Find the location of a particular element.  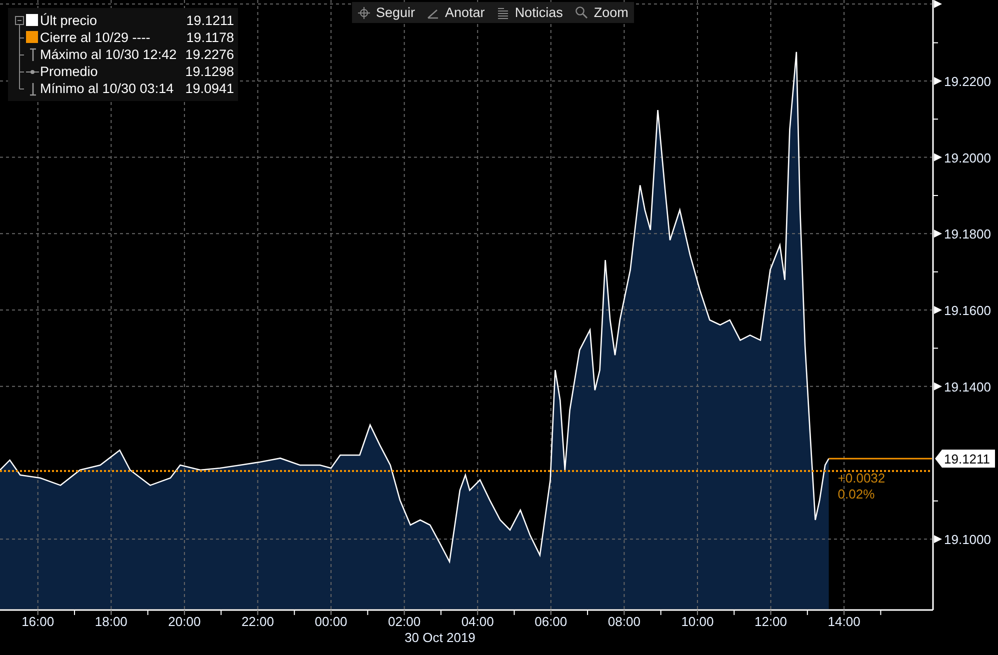

x-tick-label: 20:00 is located at coordinates (184, 621).